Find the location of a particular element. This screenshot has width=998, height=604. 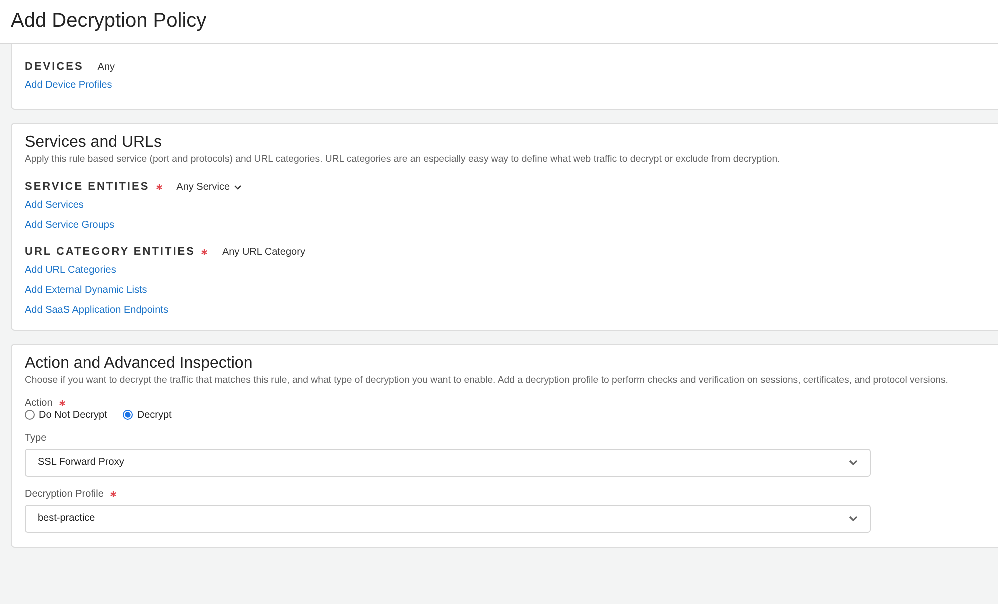

add-link: Add SaaS Application Endpoints is located at coordinates (96, 310).